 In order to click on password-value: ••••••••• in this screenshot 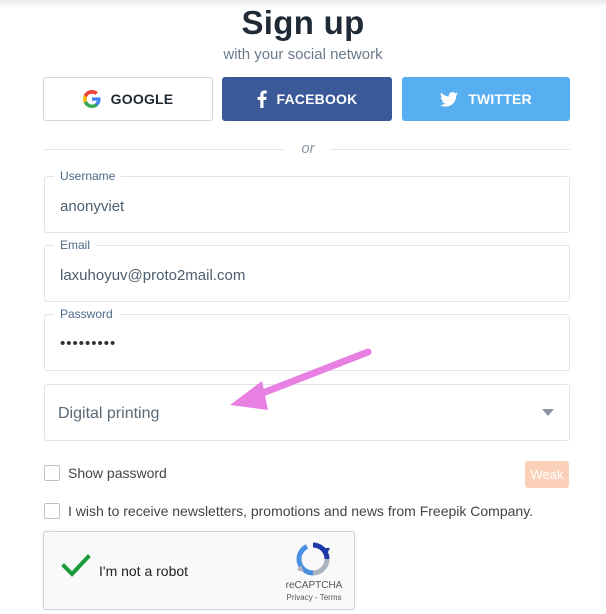, I will do `click(88, 343)`.